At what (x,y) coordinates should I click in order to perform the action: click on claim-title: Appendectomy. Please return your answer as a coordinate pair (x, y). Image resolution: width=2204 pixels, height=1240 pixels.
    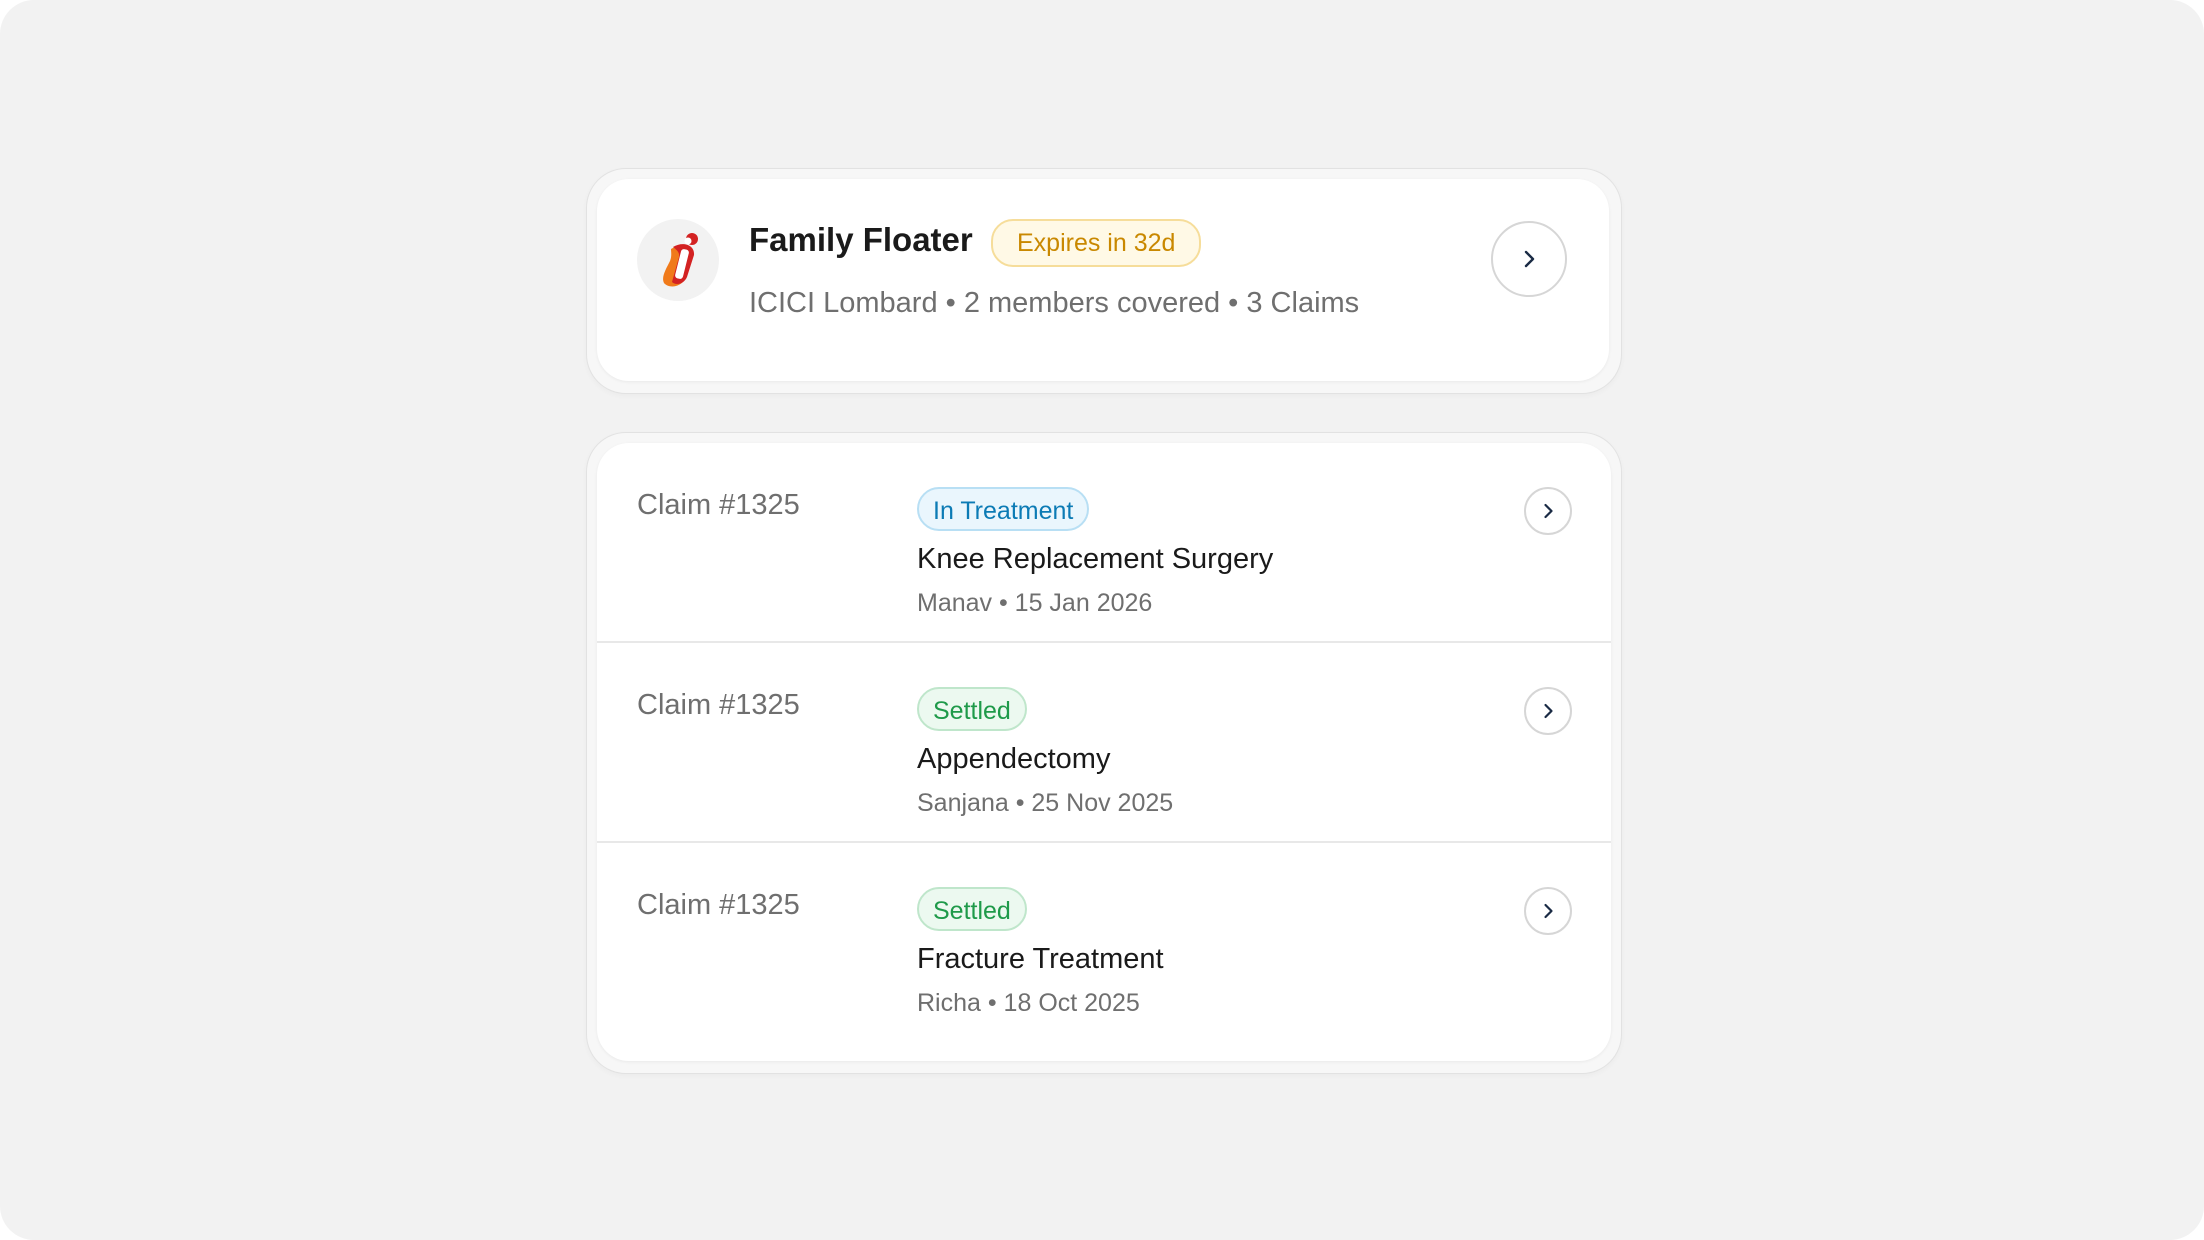
    Looking at the image, I should click on (1014, 759).